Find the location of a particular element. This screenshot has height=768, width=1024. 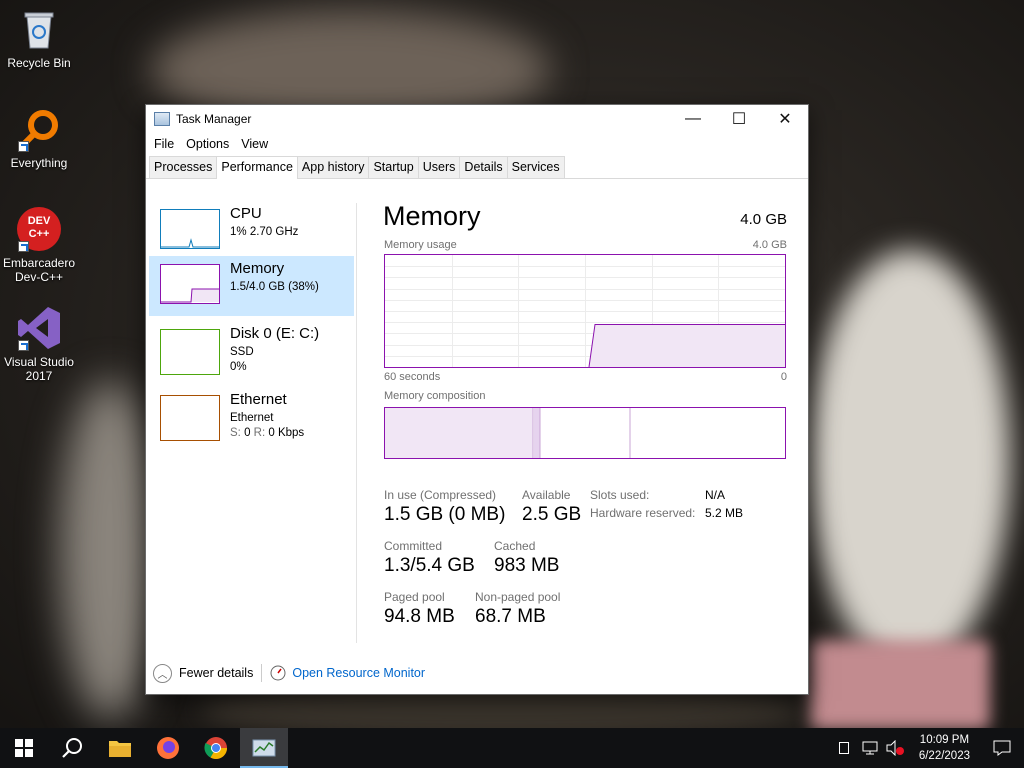

system-tray: 10:09 PM 6/22/2023 is located at coordinates (931, 748).